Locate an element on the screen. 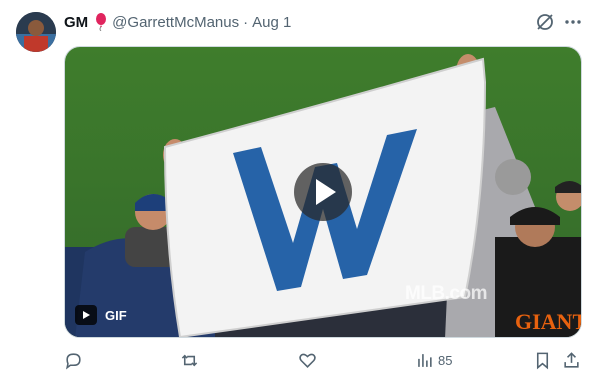  gif-badge: GIF is located at coordinates (101, 315).